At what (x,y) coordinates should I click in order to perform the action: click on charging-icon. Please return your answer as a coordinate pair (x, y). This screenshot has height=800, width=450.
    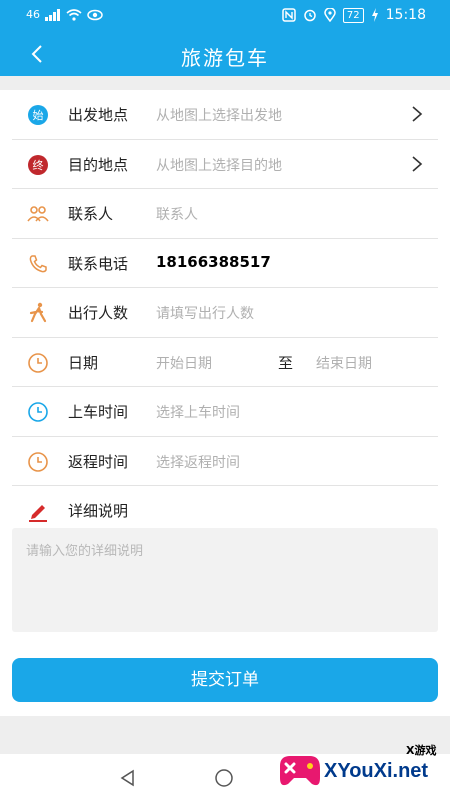
    Looking at the image, I should click on (374, 15).